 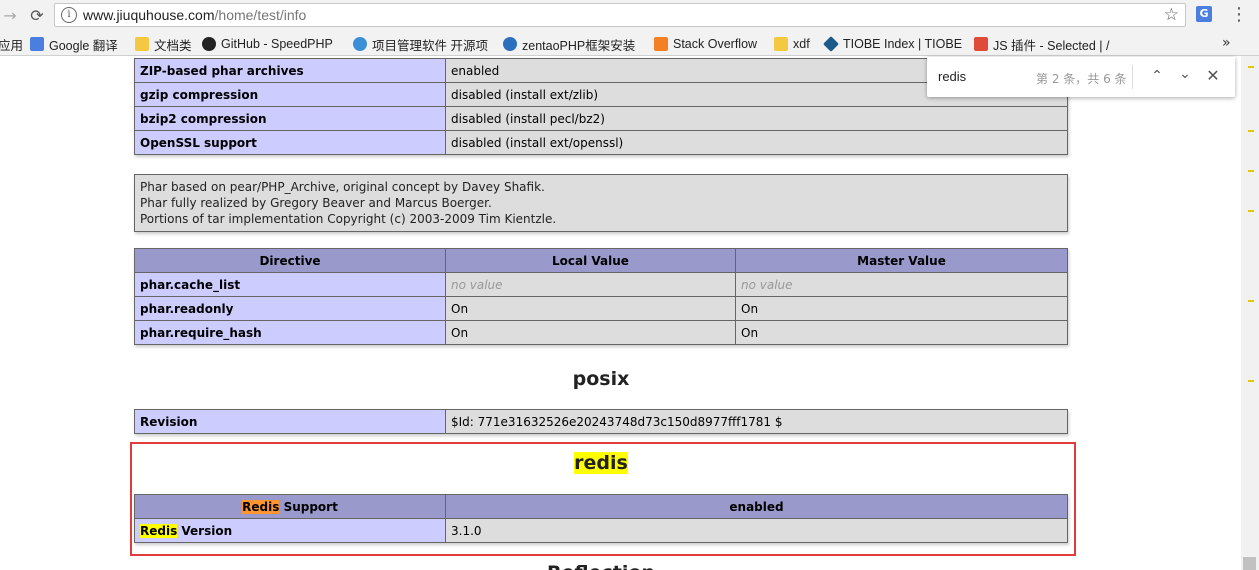 What do you see at coordinates (792, 44) in the screenshot?
I see `bookmark-xdf: xdf` at bounding box center [792, 44].